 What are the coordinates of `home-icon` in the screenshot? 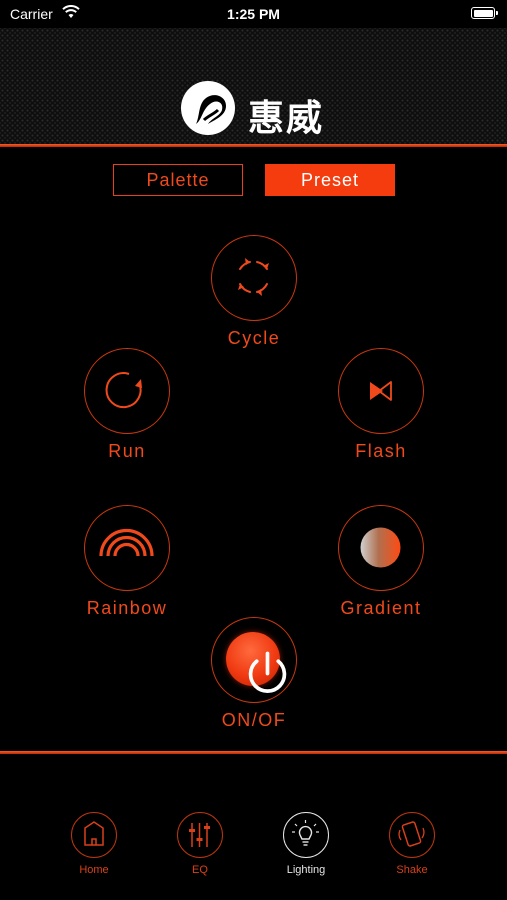 It's located at (94, 833).